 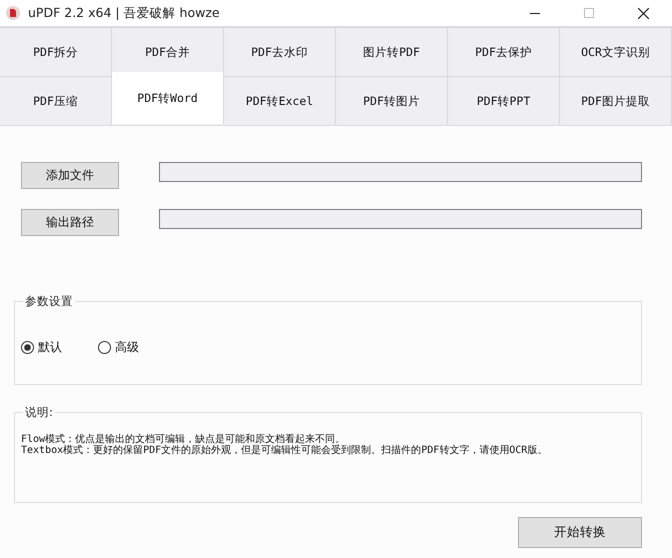 What do you see at coordinates (504, 51) in the screenshot?
I see `tab: PDF去保护` at bounding box center [504, 51].